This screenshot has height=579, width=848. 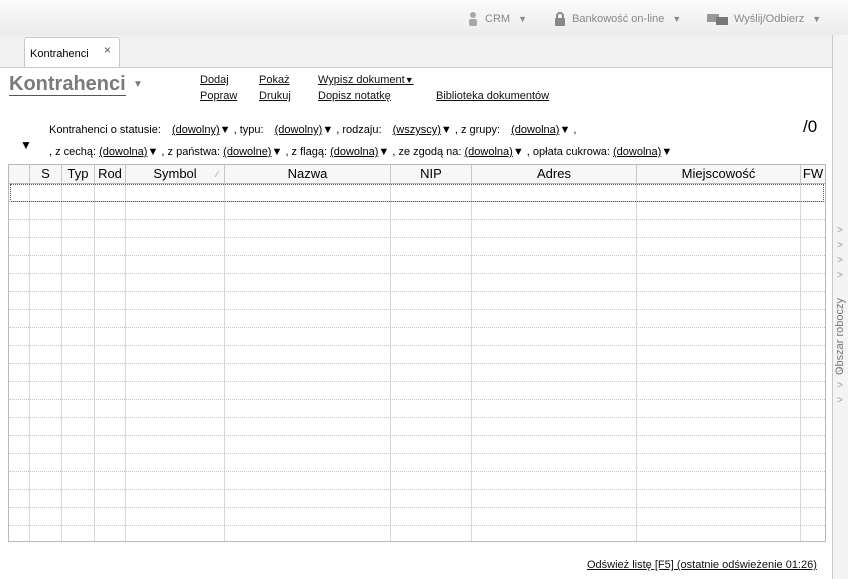 I want to click on status-filter-dropdown: (dowolny), so click(x=196, y=130).